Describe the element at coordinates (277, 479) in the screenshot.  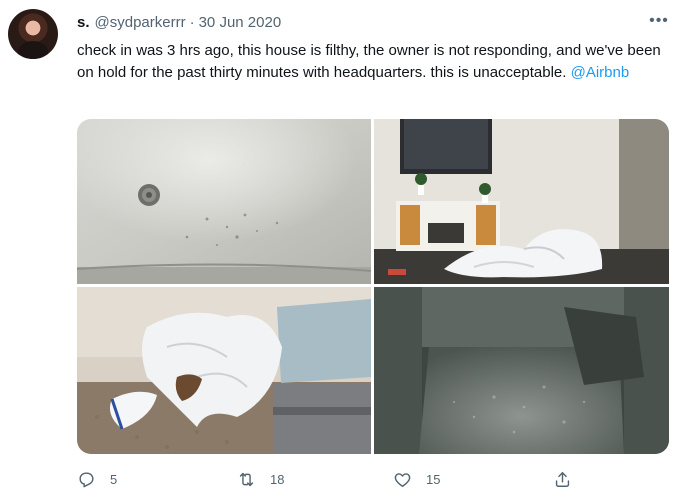
I see `retweet-count: 18` at that location.